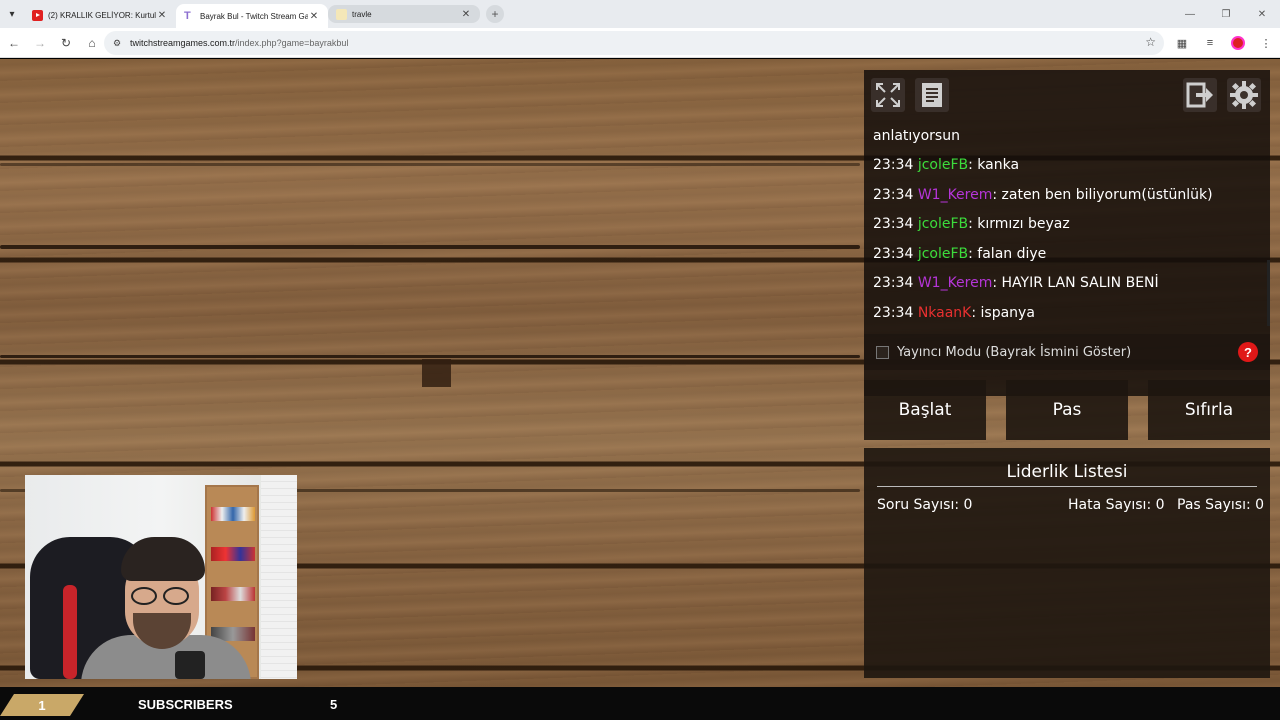 This screenshot has height=720, width=1280. What do you see at coordinates (888, 95) in the screenshot?
I see `fullscreen-icon` at bounding box center [888, 95].